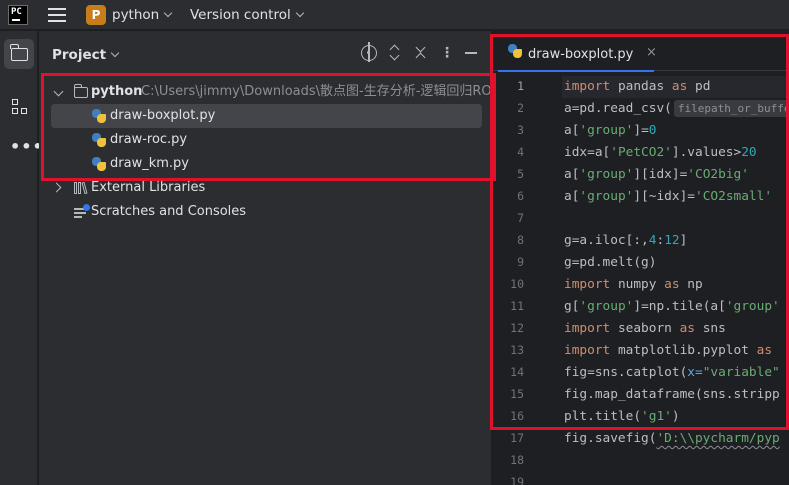 This screenshot has height=485, width=789. Describe the element at coordinates (672, 394) in the screenshot. I see `code-line: fig.map_dataframe(sns.stripp` at that location.